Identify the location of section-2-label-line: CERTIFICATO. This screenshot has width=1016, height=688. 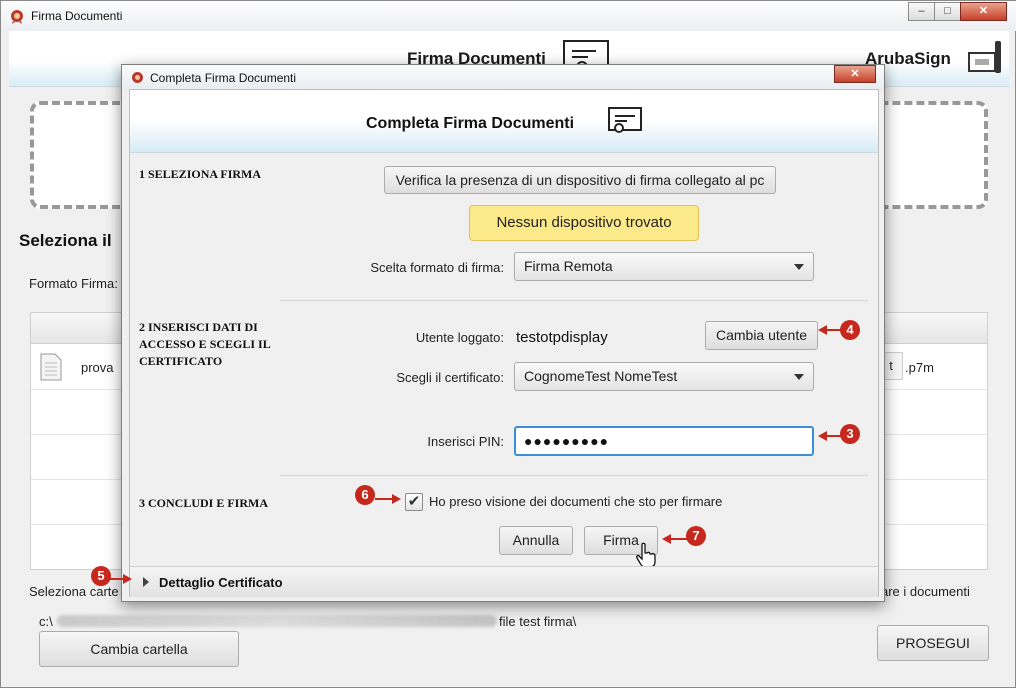
(181, 361).